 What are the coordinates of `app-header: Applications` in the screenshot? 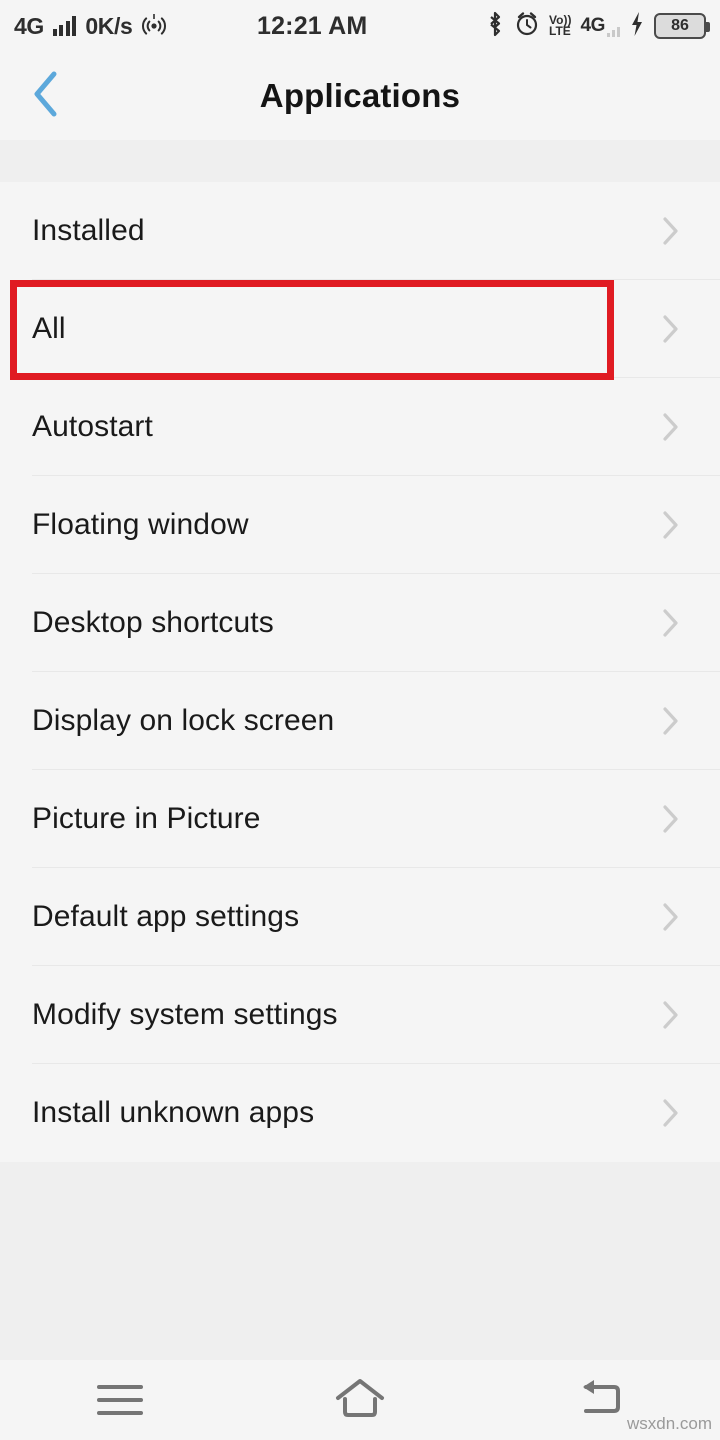 It's located at (360, 96).